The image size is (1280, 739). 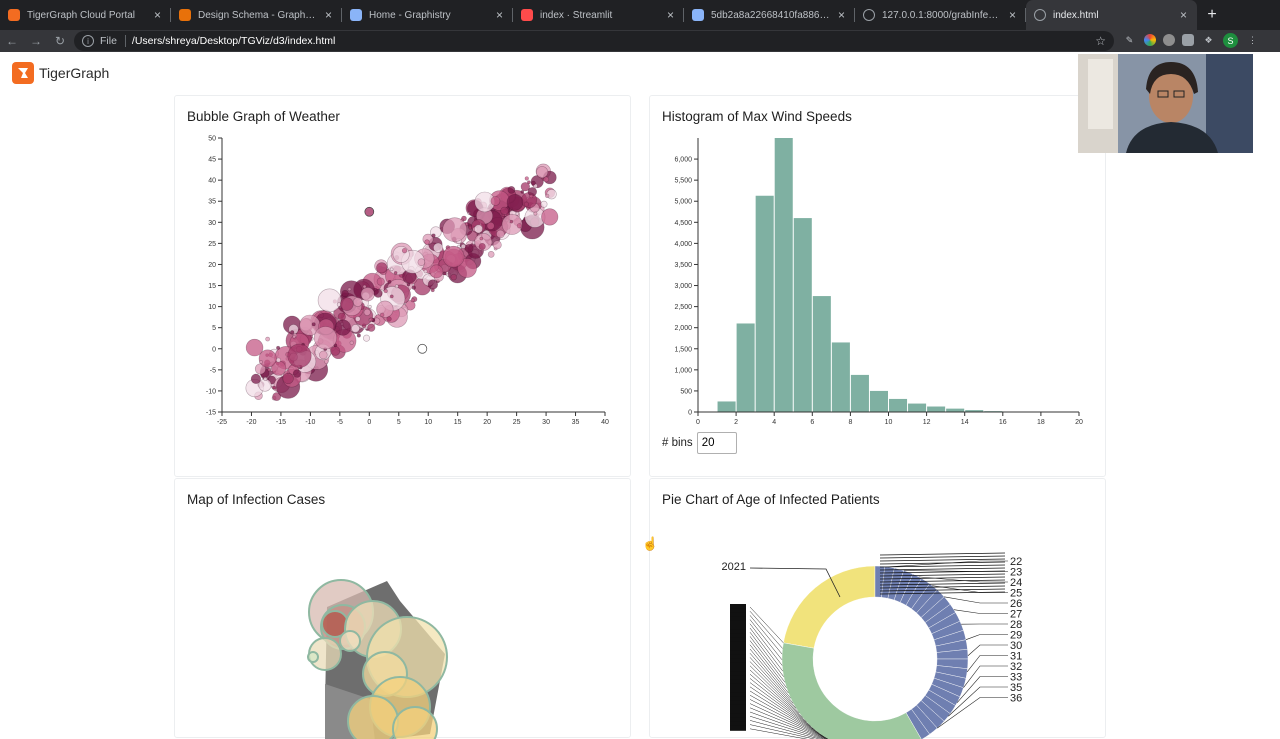 I want to click on pie-slice, so click(x=852, y=691).